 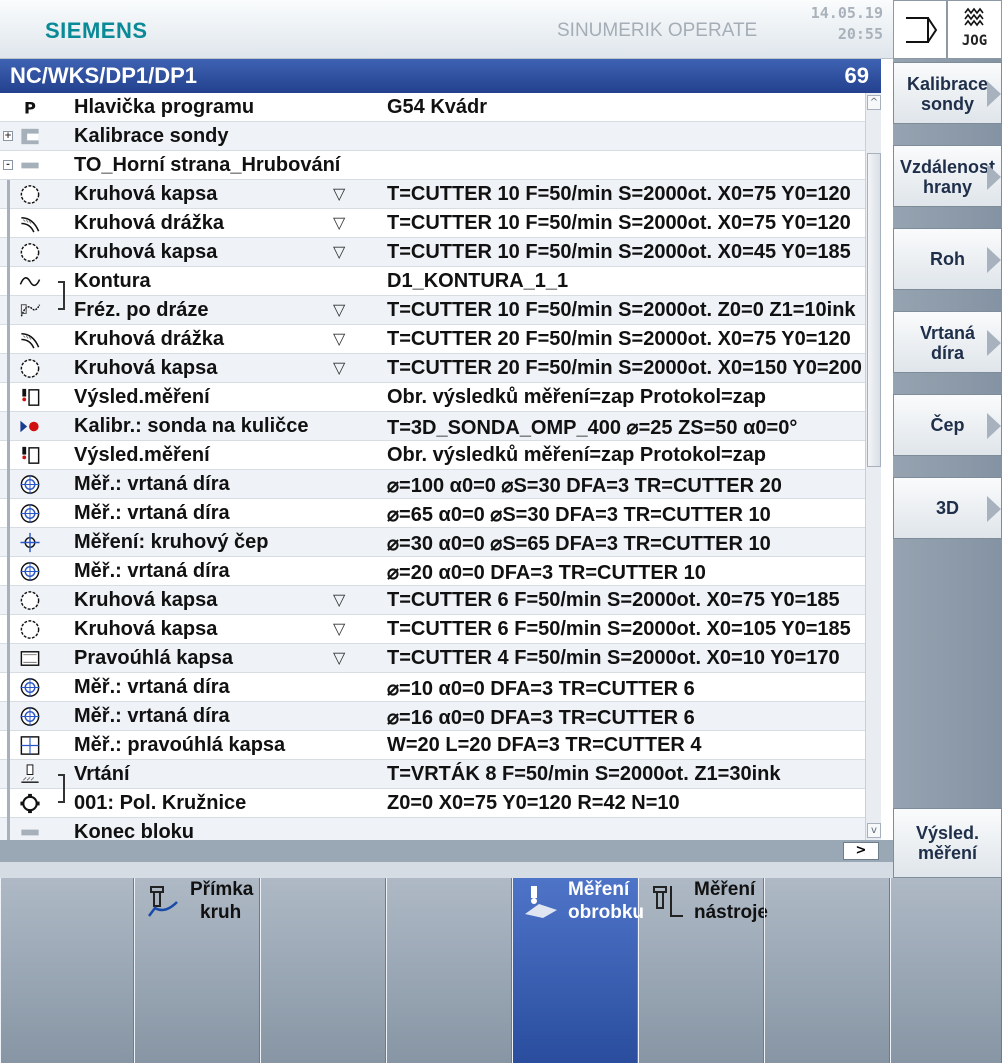 I want to click on measure-result-icon, so click(x=30, y=397).